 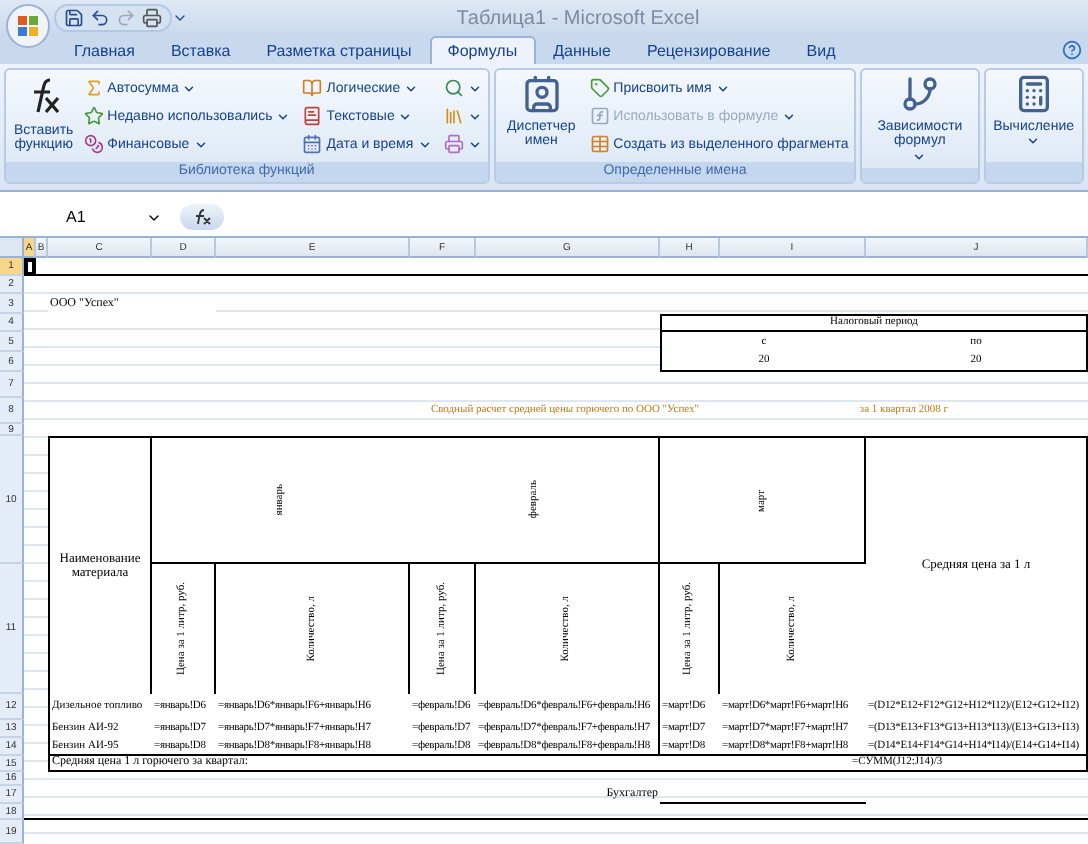 What do you see at coordinates (100, 18) in the screenshot?
I see `undo-icon` at bounding box center [100, 18].